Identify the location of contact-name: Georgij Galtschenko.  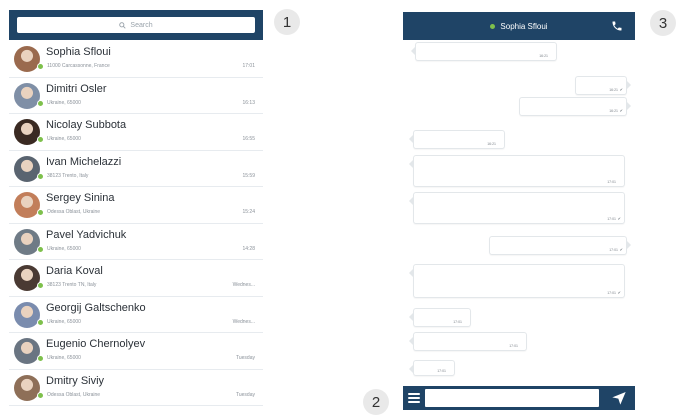
(96, 307).